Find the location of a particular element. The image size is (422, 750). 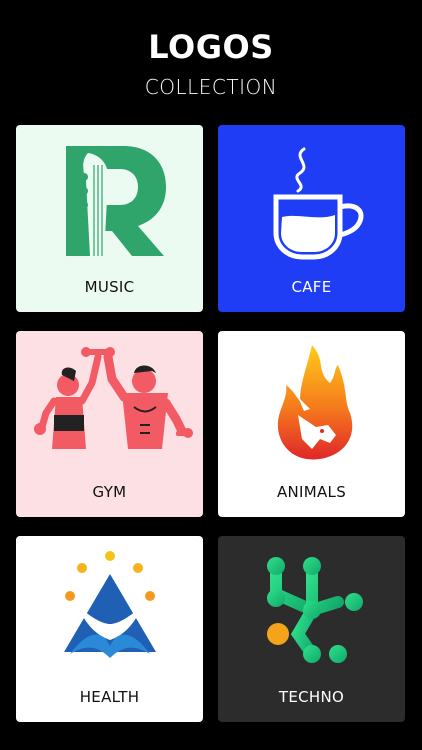

page-title: LOGOS is located at coordinates (211, 47).